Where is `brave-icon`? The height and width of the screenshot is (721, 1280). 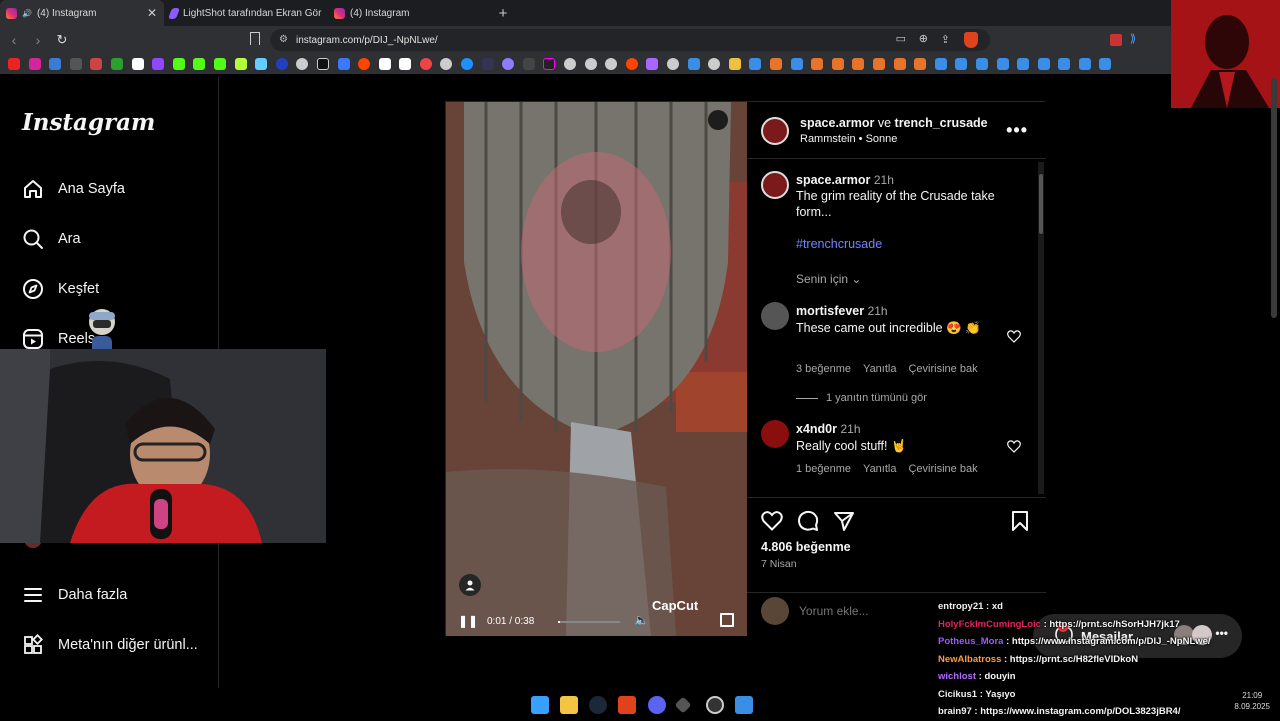
brave-icon is located at coordinates (627, 705).